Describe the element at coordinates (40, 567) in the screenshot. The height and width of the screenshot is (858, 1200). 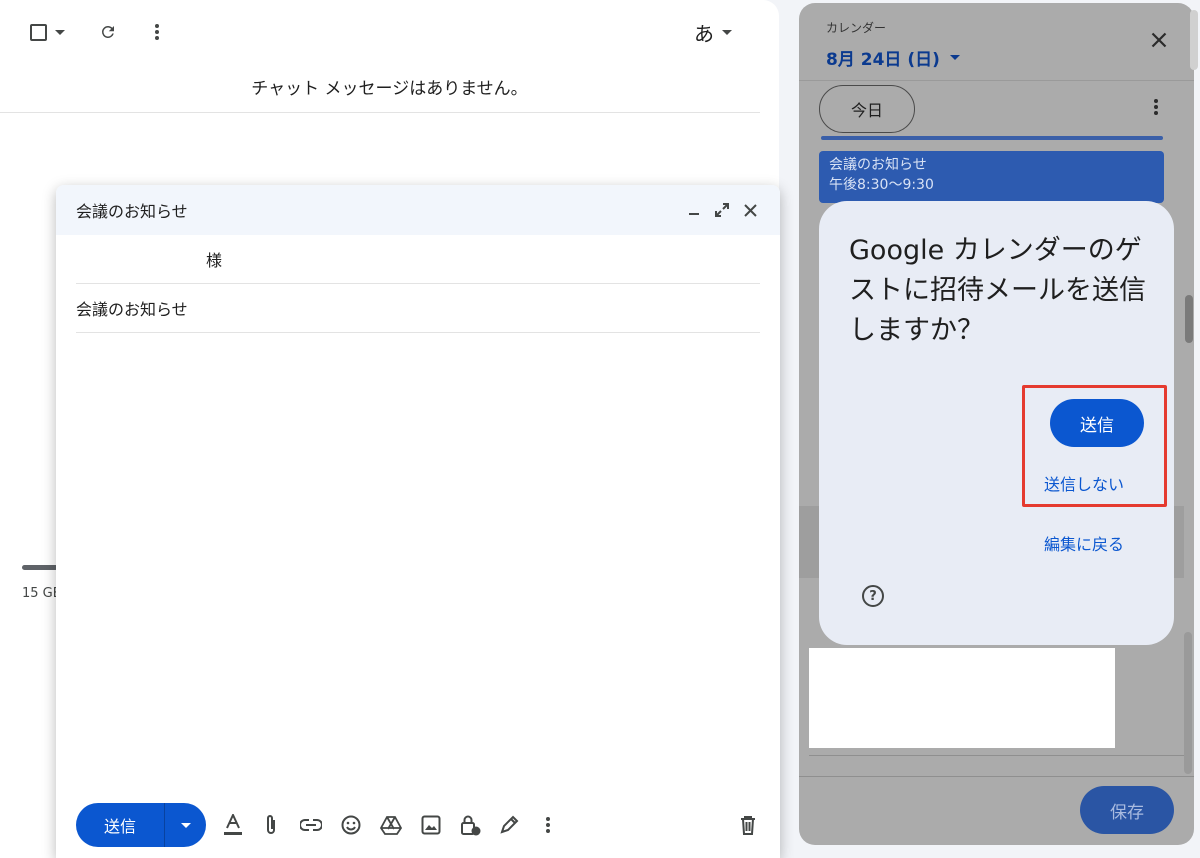
I see `storage-meter` at that location.